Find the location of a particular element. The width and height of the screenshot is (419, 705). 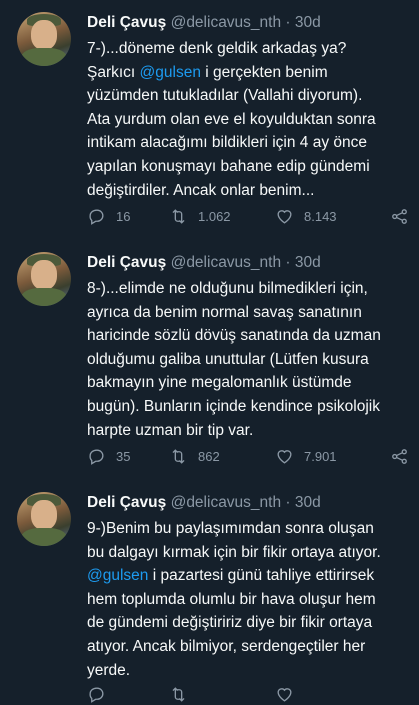

tweet-text-line: bakmayın yine megalomanlık üstümde is located at coordinates (219, 383).